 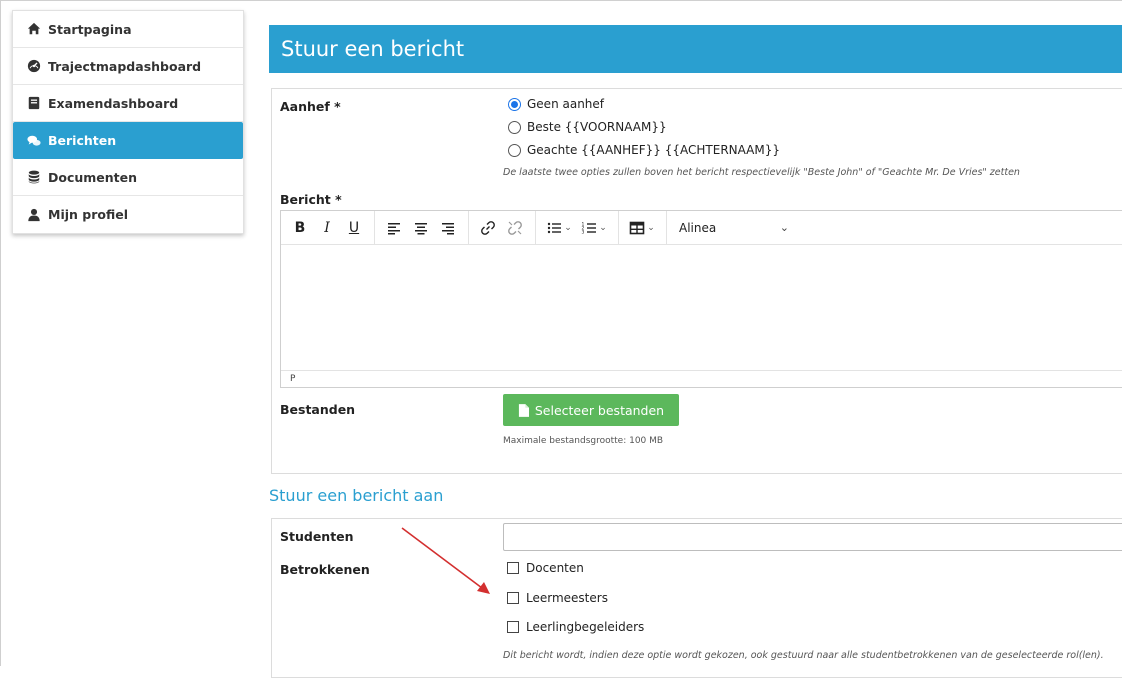 What do you see at coordinates (125, 66) in the screenshot?
I see `sidebar-item-label: Trajectmapdashboard` at bounding box center [125, 66].